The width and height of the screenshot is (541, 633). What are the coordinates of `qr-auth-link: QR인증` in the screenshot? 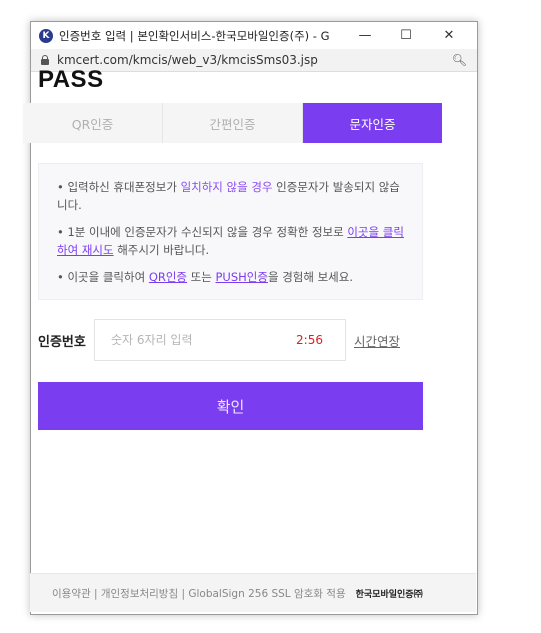 It's located at (168, 277).